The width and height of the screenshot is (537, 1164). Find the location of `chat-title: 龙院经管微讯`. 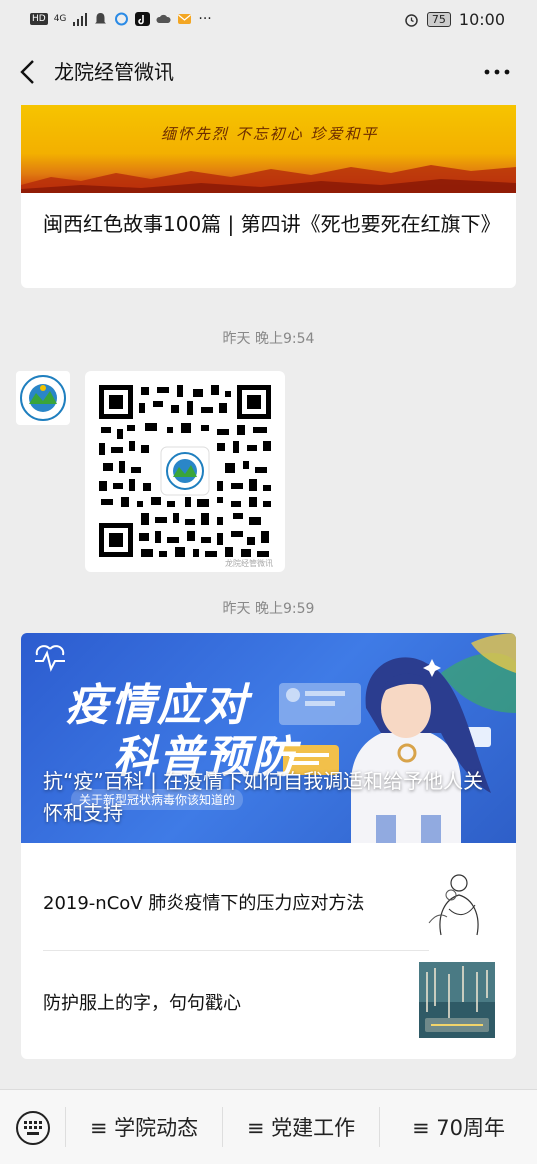

chat-title: 龙院经管微讯 is located at coordinates (114, 72).